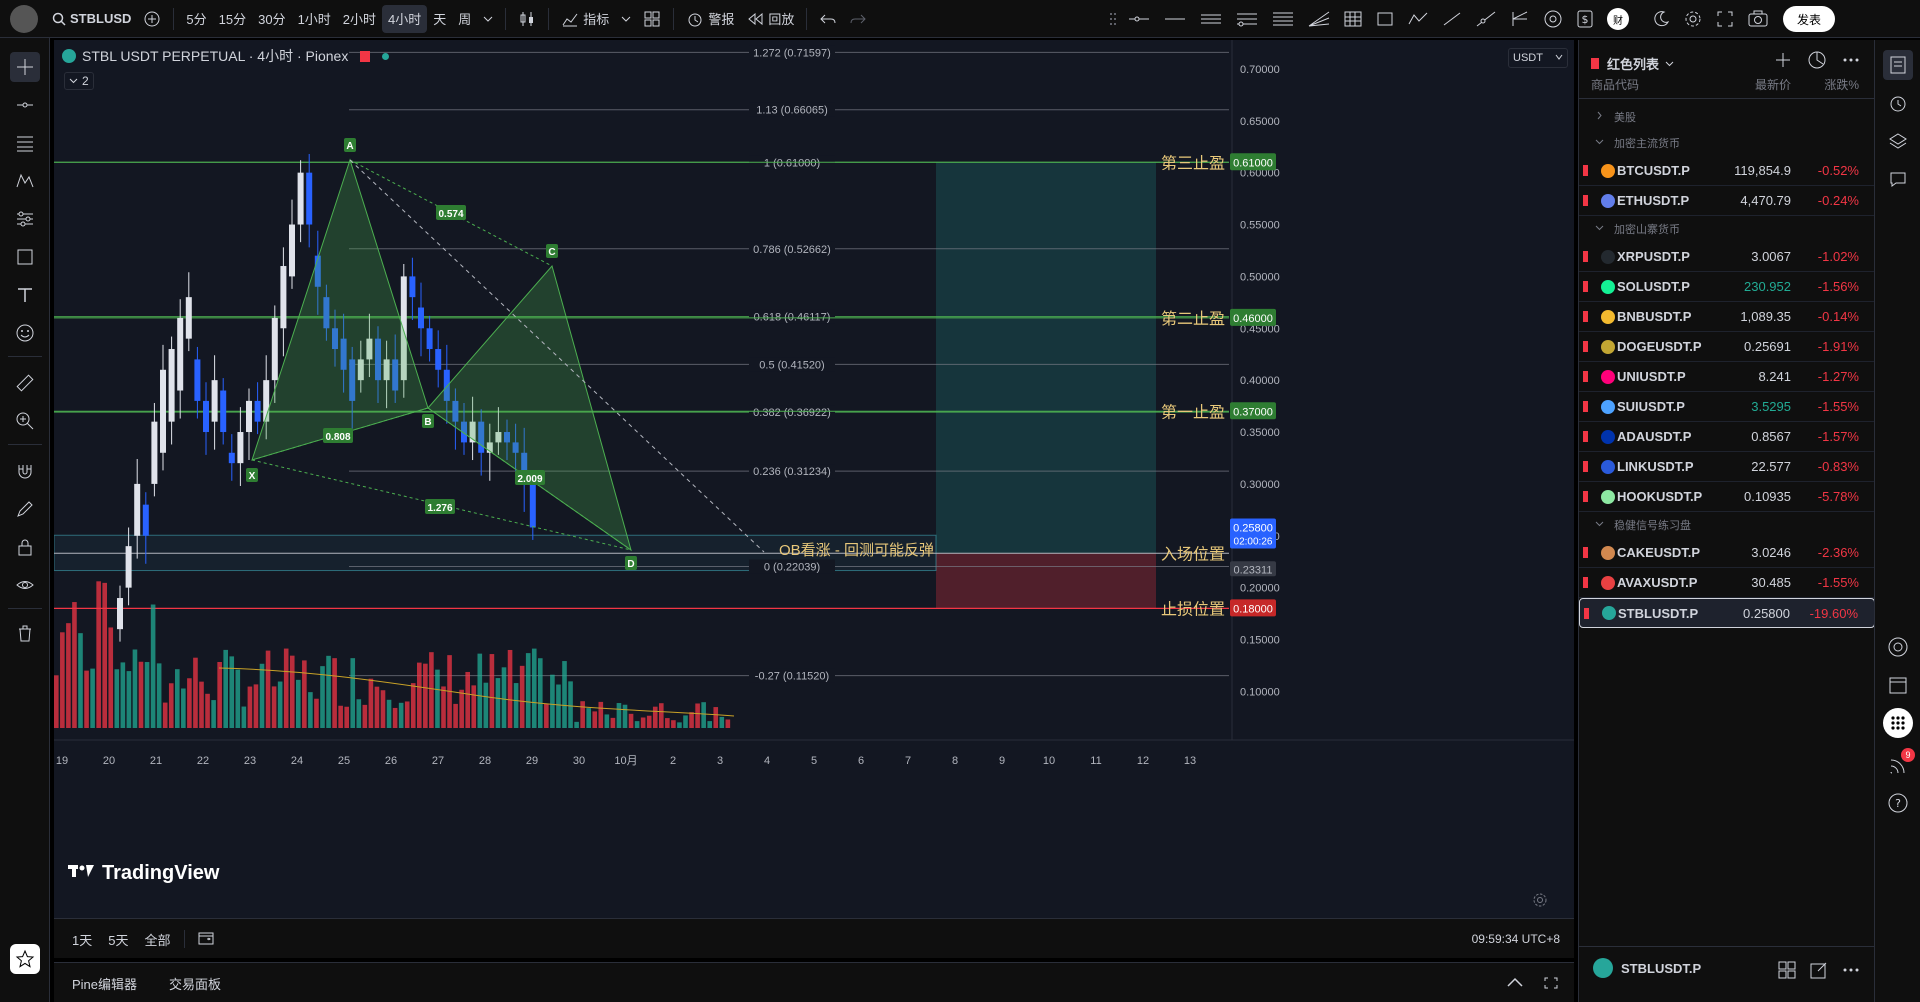 This screenshot has width=1920, height=1002. I want to click on favorites-button, so click(25, 959).